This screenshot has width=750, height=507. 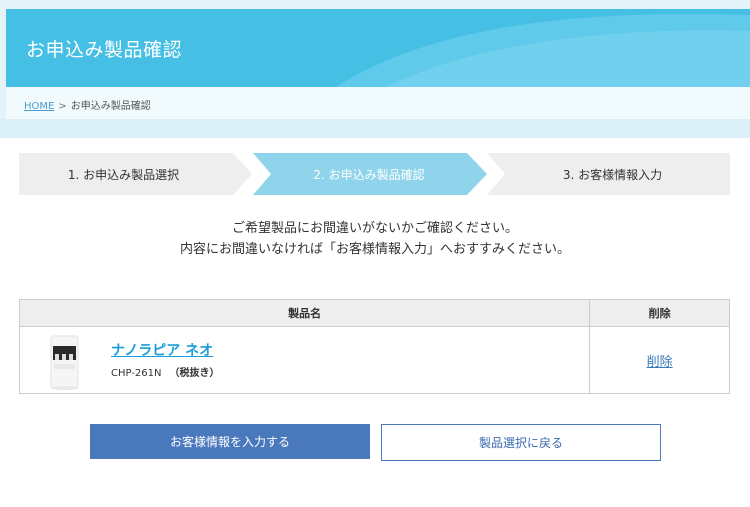 What do you see at coordinates (136, 373) in the screenshot?
I see `product-code: CHP-261N` at bounding box center [136, 373].